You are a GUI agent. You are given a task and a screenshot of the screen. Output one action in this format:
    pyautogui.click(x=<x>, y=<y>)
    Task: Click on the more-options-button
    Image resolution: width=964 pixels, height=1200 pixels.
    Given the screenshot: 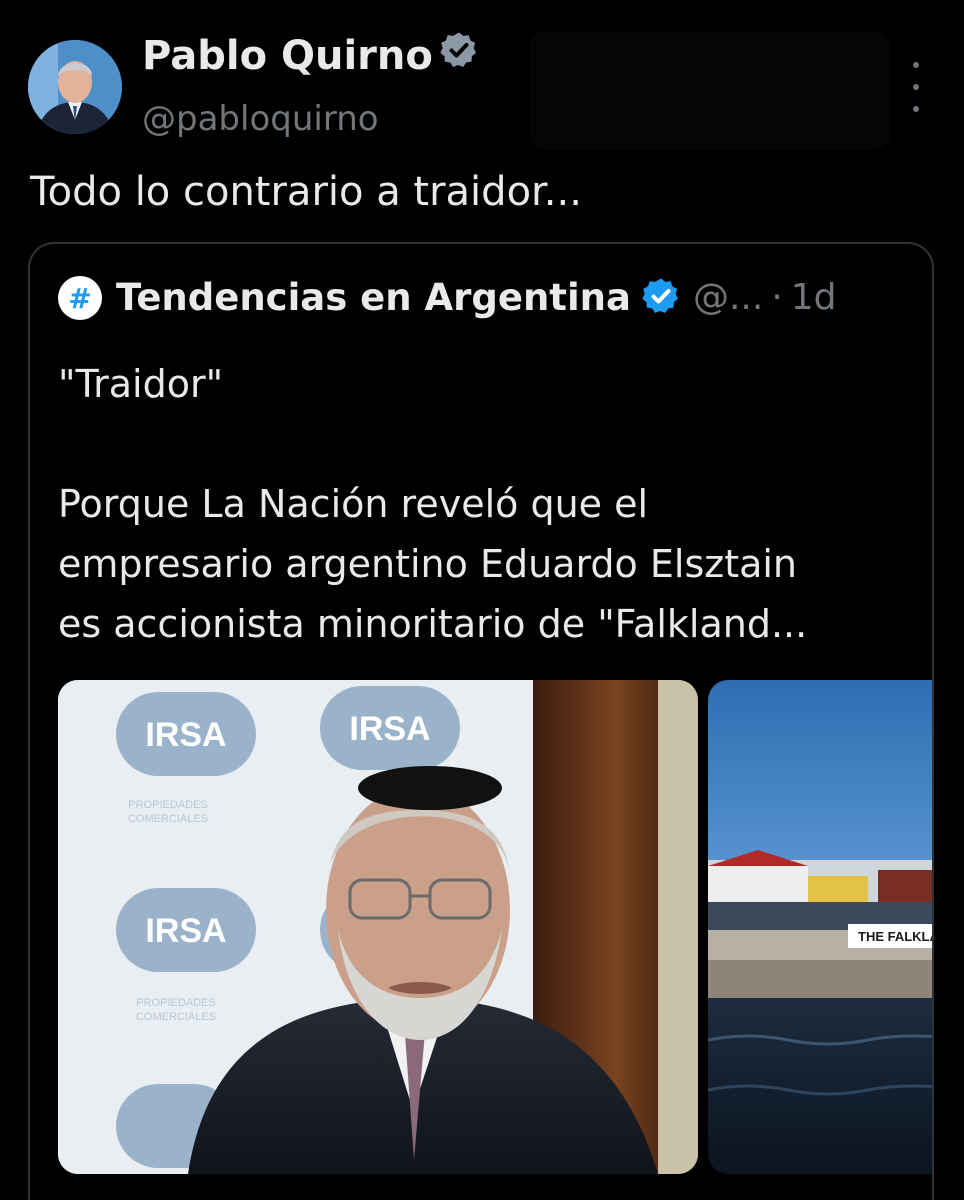 What is the action you would take?
    pyautogui.click(x=916, y=87)
    